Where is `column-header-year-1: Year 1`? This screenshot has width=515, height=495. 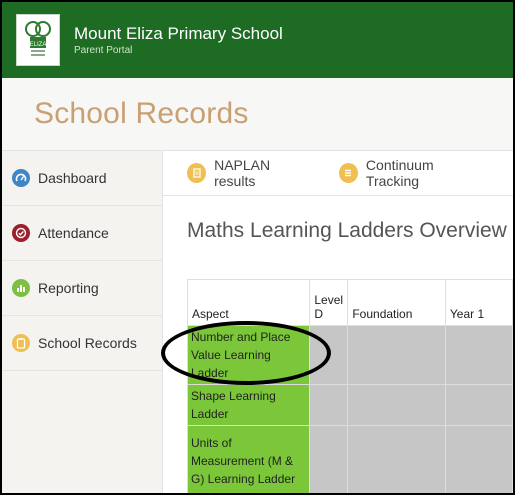 column-header-year-1: Year 1 is located at coordinates (478, 302).